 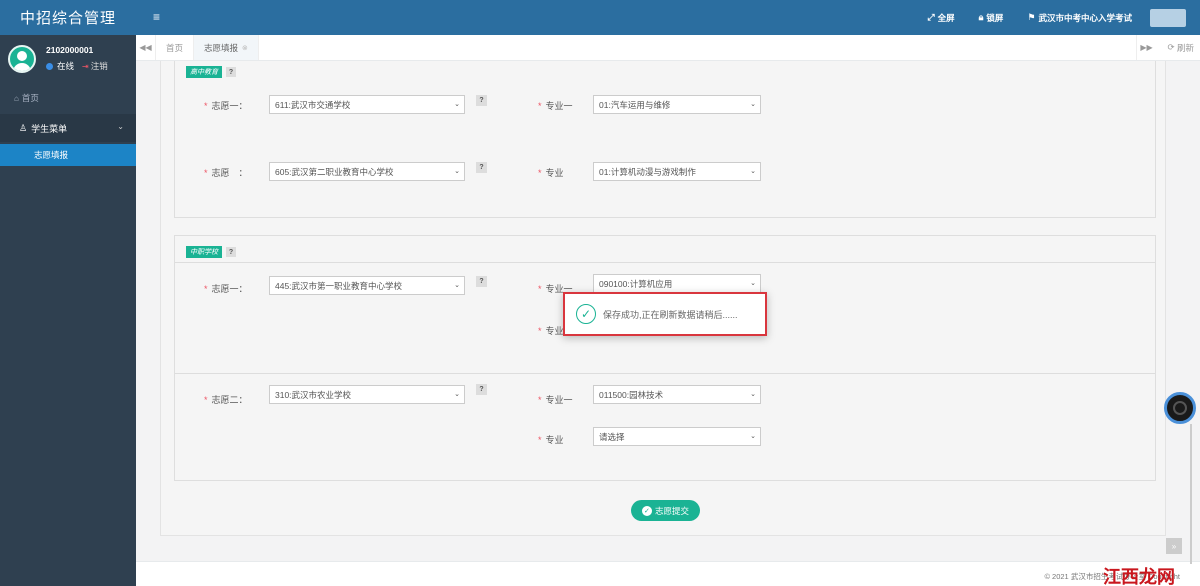 What do you see at coordinates (66, 66) in the screenshot?
I see `online-status: 在线` at bounding box center [66, 66].